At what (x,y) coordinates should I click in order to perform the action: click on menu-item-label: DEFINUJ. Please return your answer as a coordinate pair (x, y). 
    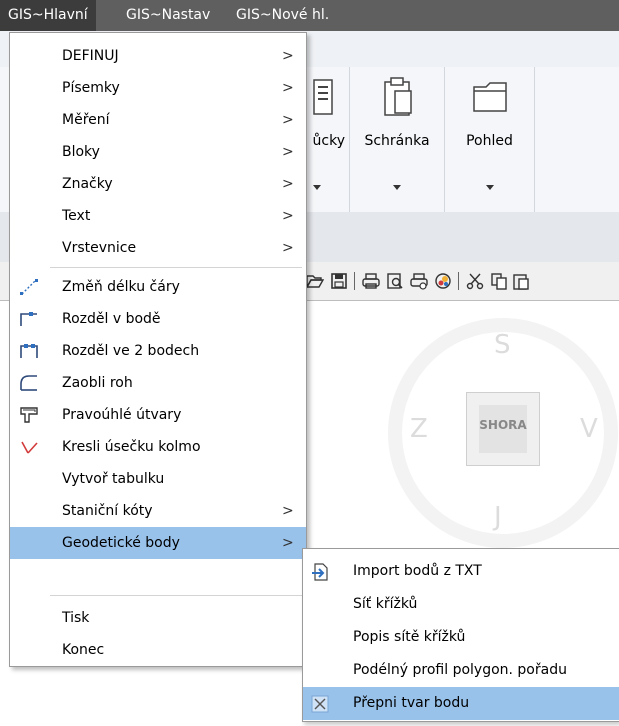
    Looking at the image, I should click on (90, 56).